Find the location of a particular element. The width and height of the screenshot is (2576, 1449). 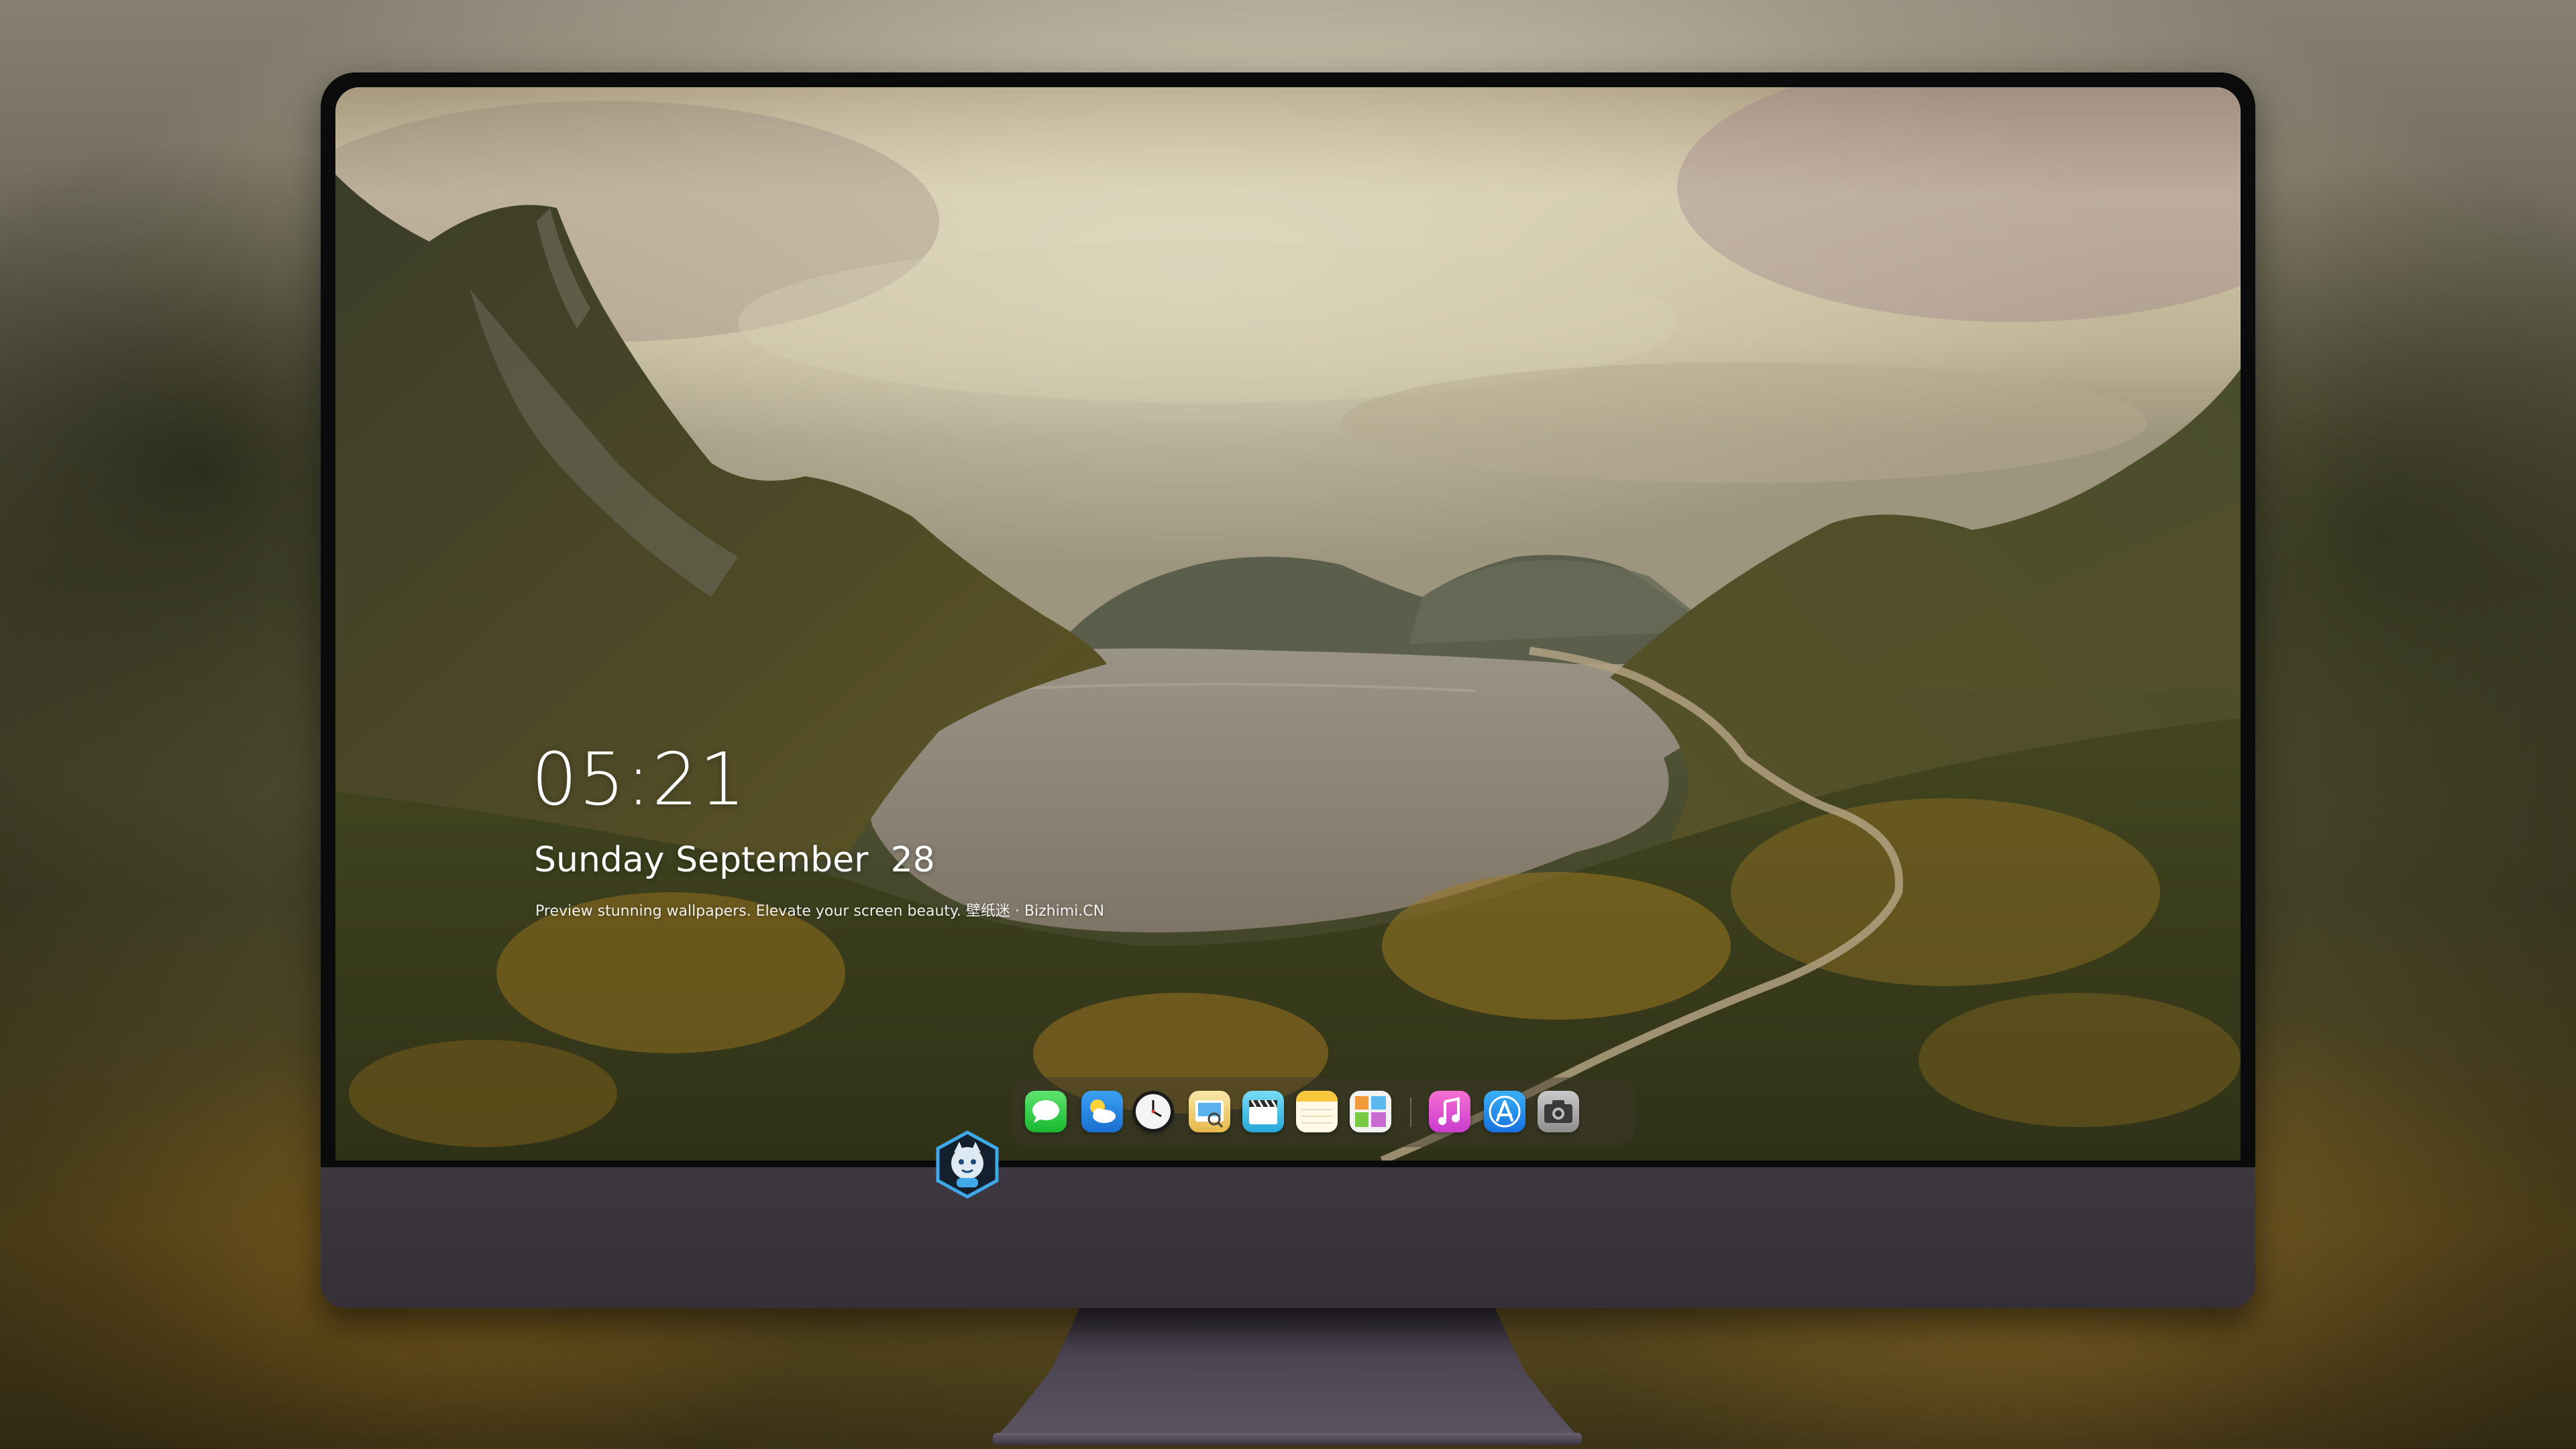

notes-icon is located at coordinates (1317, 1111).